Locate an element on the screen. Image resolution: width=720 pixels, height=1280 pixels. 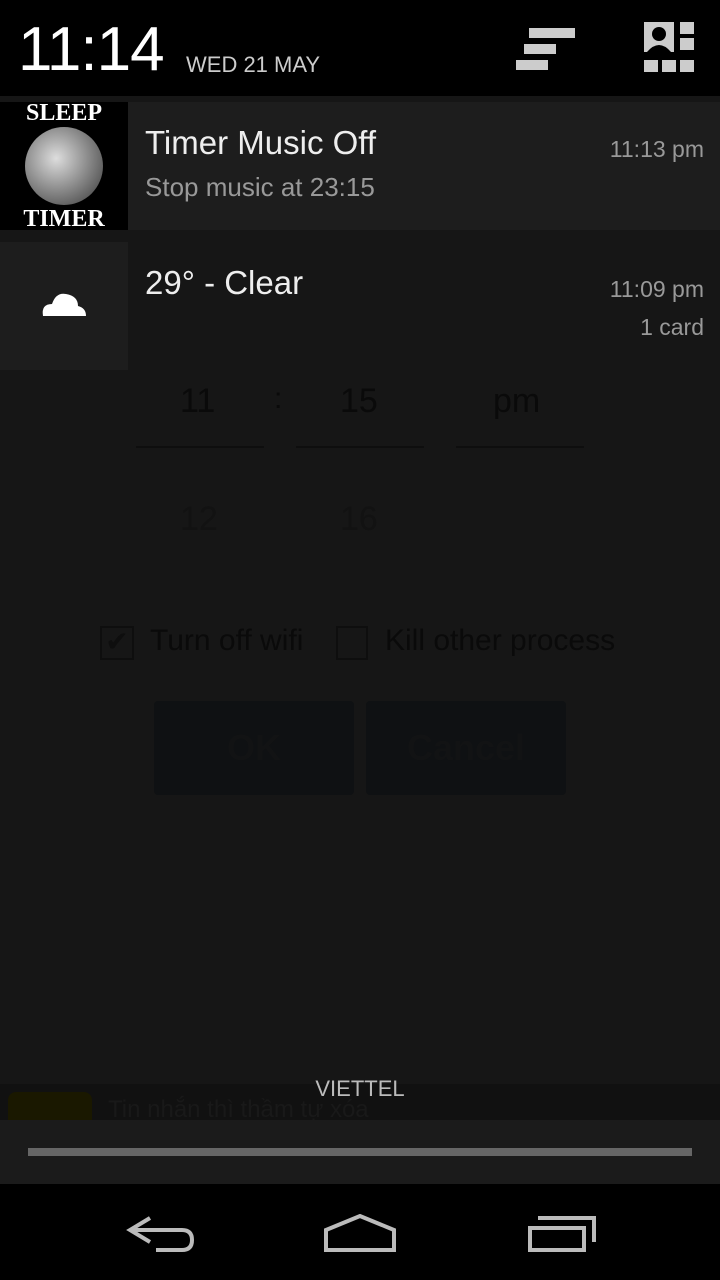
cancel-button: Cancel is located at coordinates (466, 748).